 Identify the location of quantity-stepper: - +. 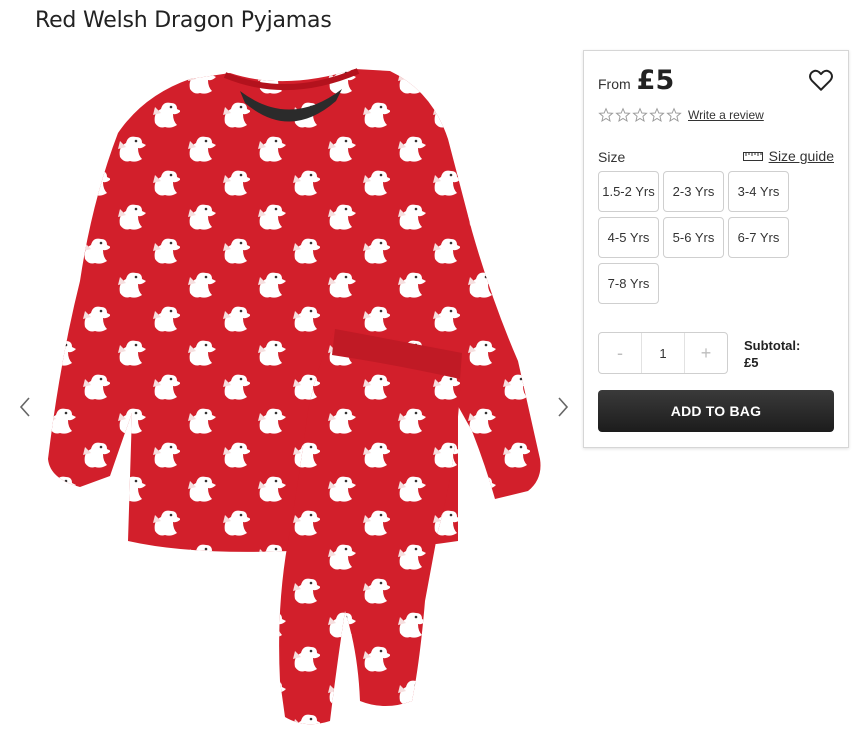
(663, 353).